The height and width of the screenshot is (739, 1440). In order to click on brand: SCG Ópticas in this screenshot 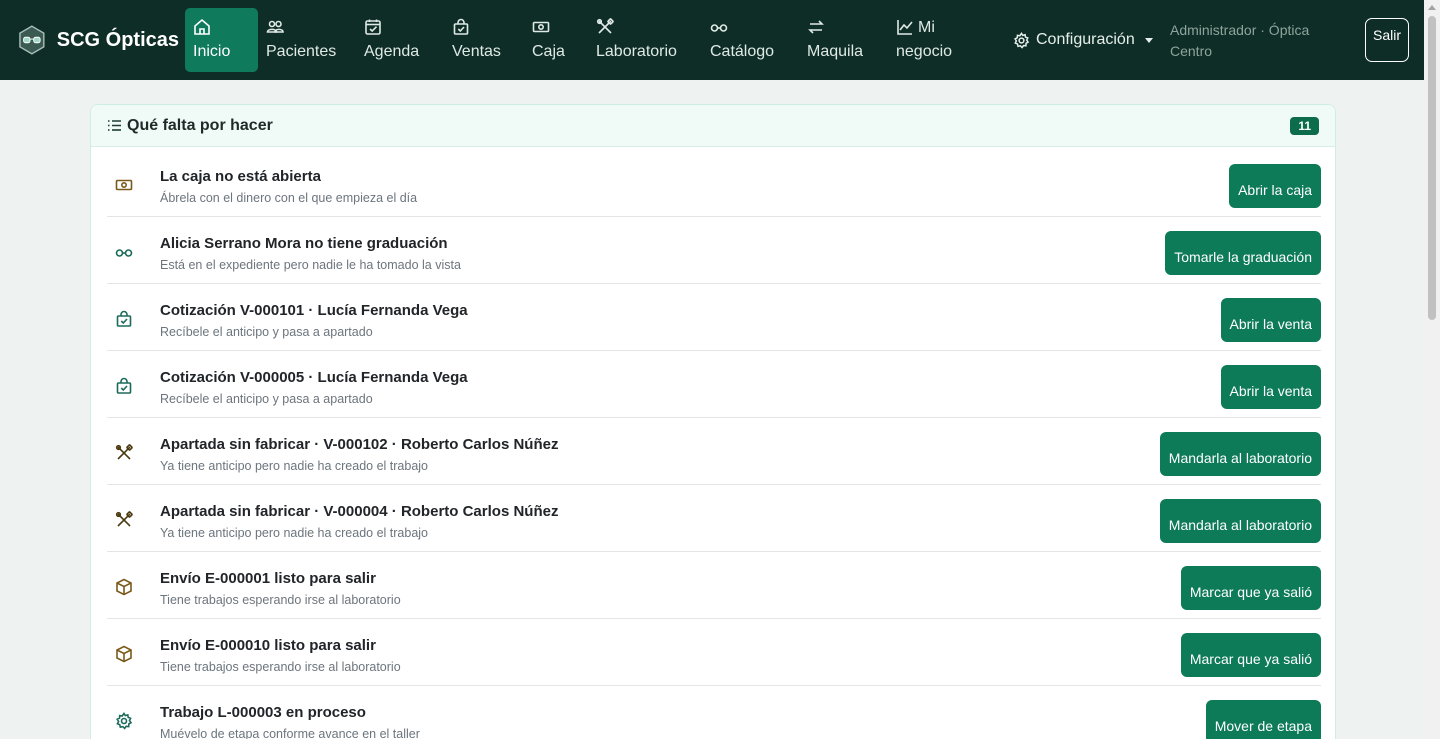, I will do `click(99, 40)`.